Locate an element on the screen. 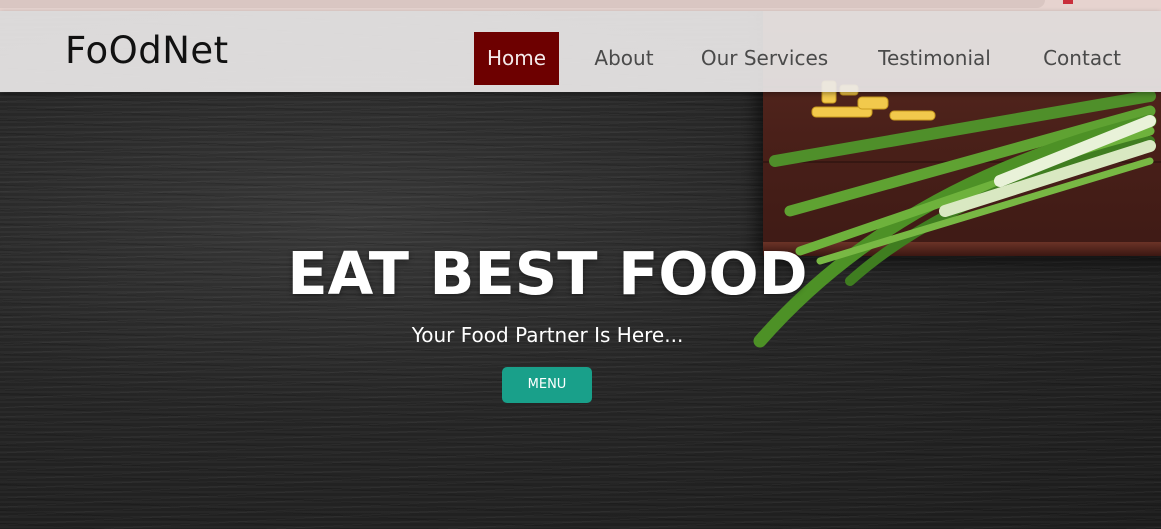 This screenshot has height=529, width=1161. menu-button: MENU is located at coordinates (547, 385).